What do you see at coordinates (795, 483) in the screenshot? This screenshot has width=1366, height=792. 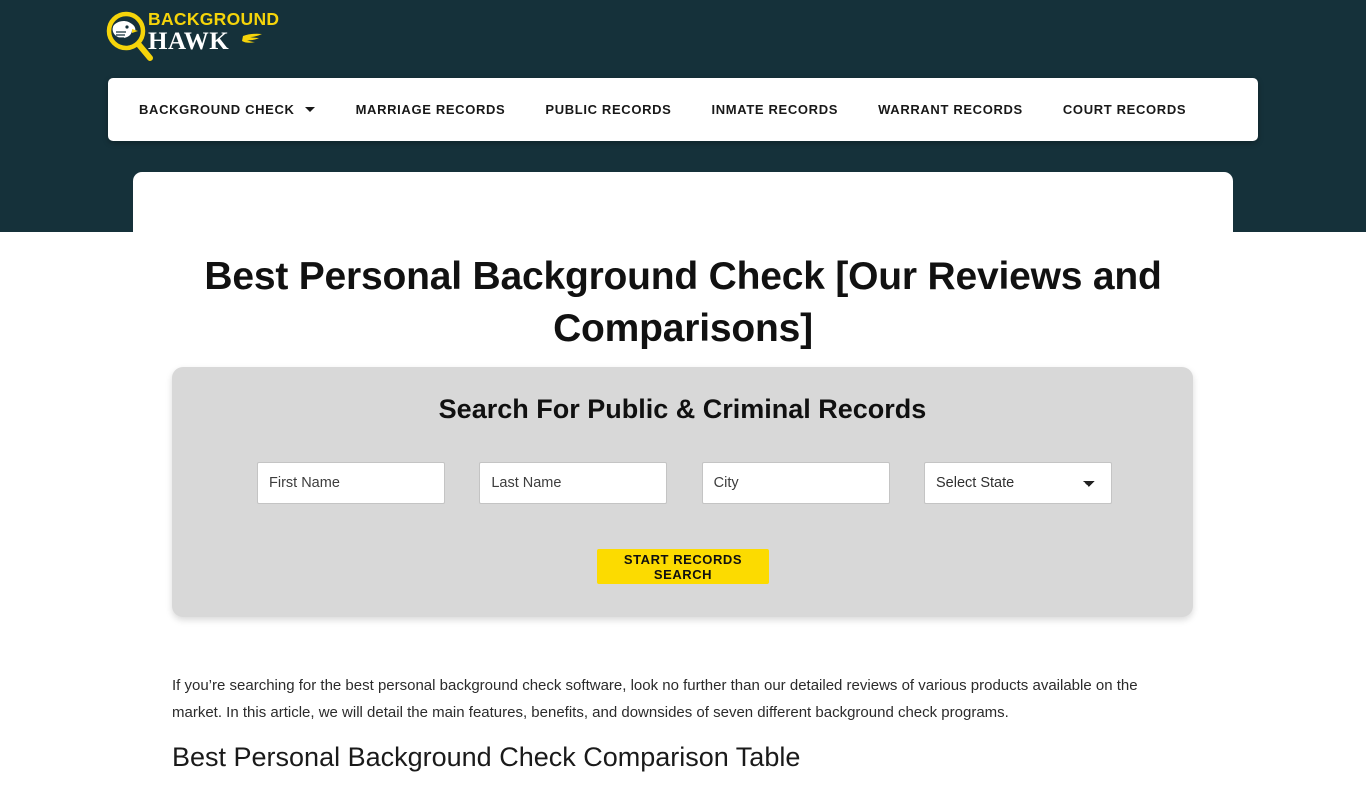 I see `city-input` at bounding box center [795, 483].